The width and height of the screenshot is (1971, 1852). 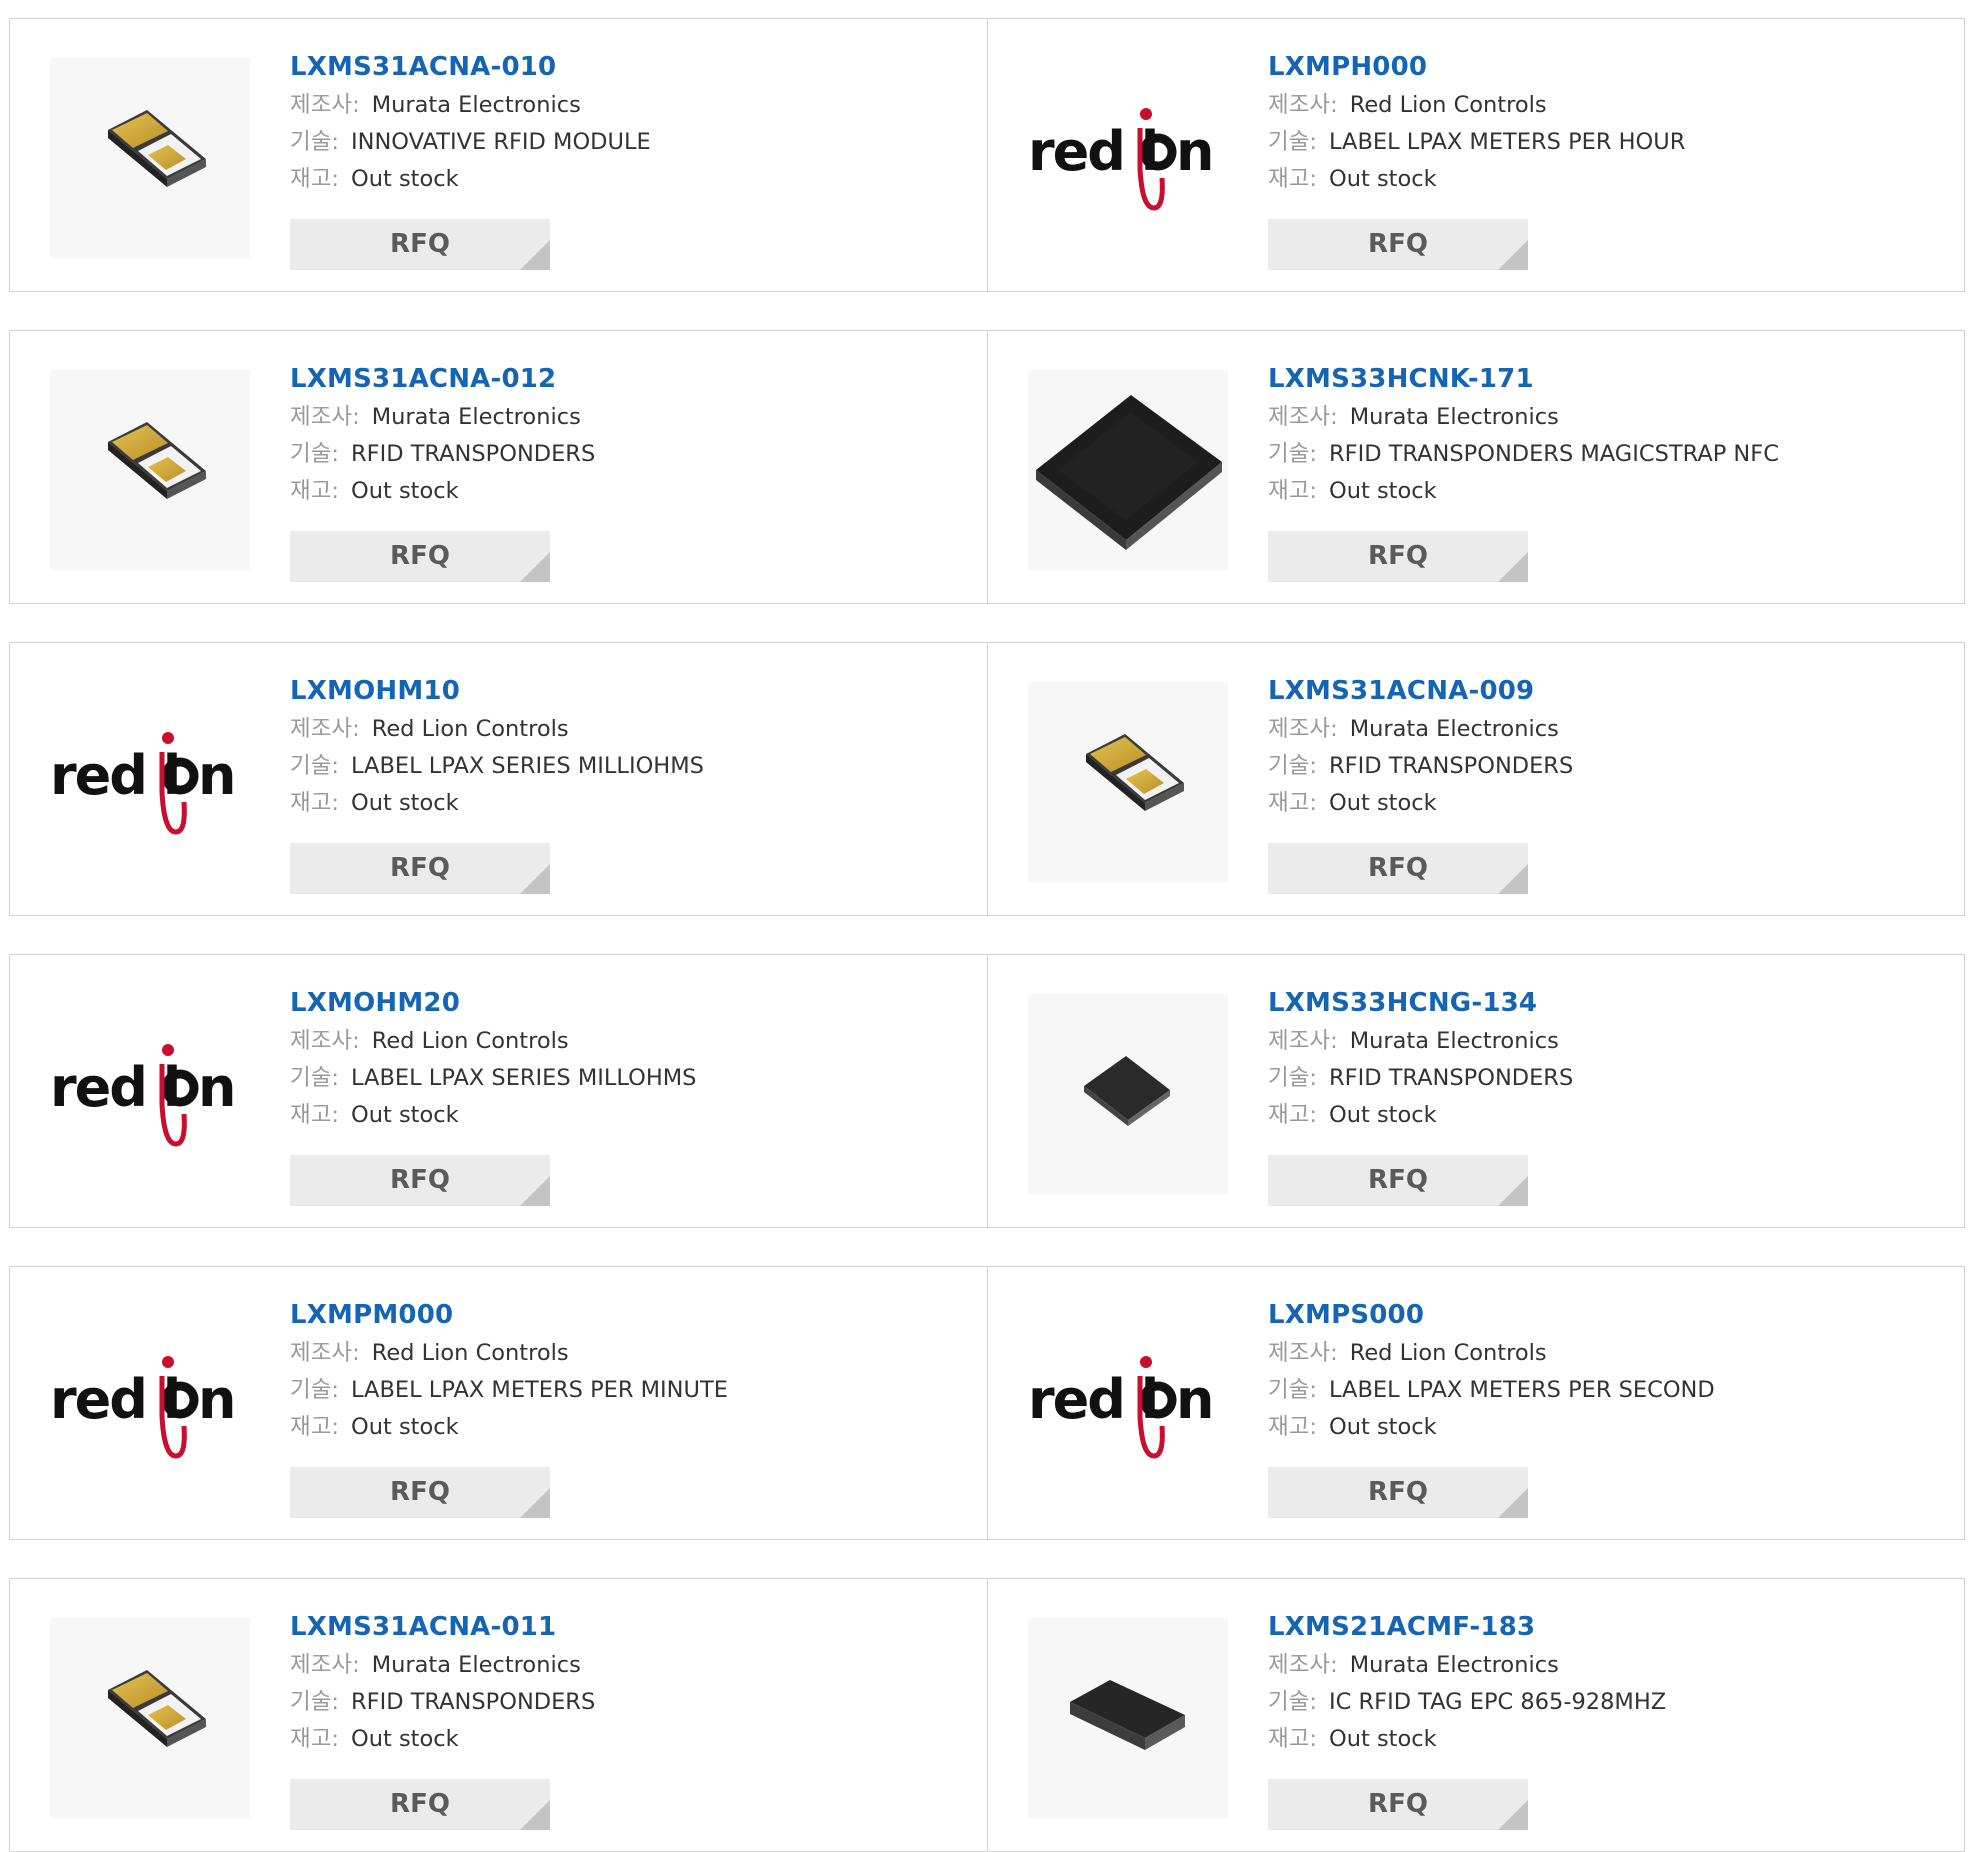 I want to click on part-number-link: LXMOHM20, so click(x=633, y=1003).